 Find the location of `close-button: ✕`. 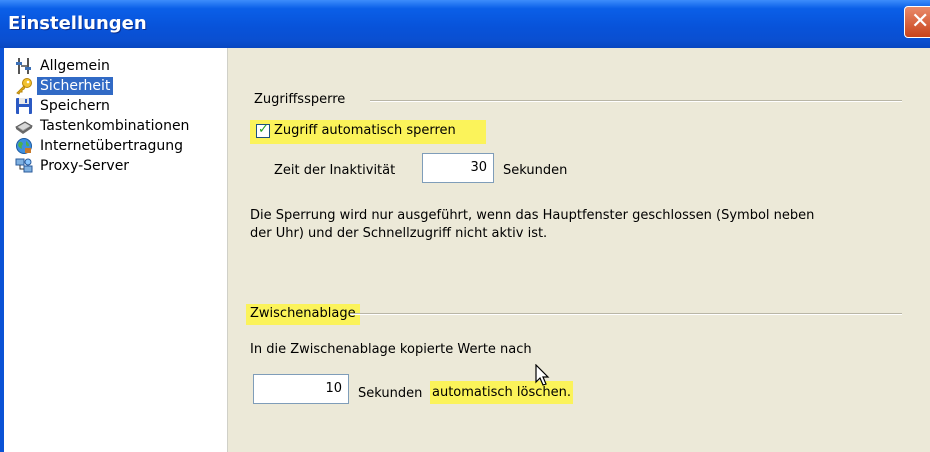

close-button: ✕ is located at coordinates (917, 22).